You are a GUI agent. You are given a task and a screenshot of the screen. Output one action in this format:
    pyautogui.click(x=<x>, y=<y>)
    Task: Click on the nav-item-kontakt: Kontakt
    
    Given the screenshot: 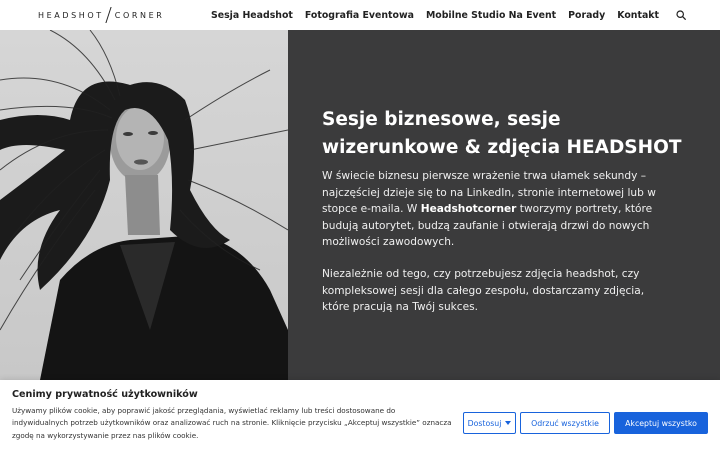 What is the action you would take?
    pyautogui.click(x=638, y=15)
    